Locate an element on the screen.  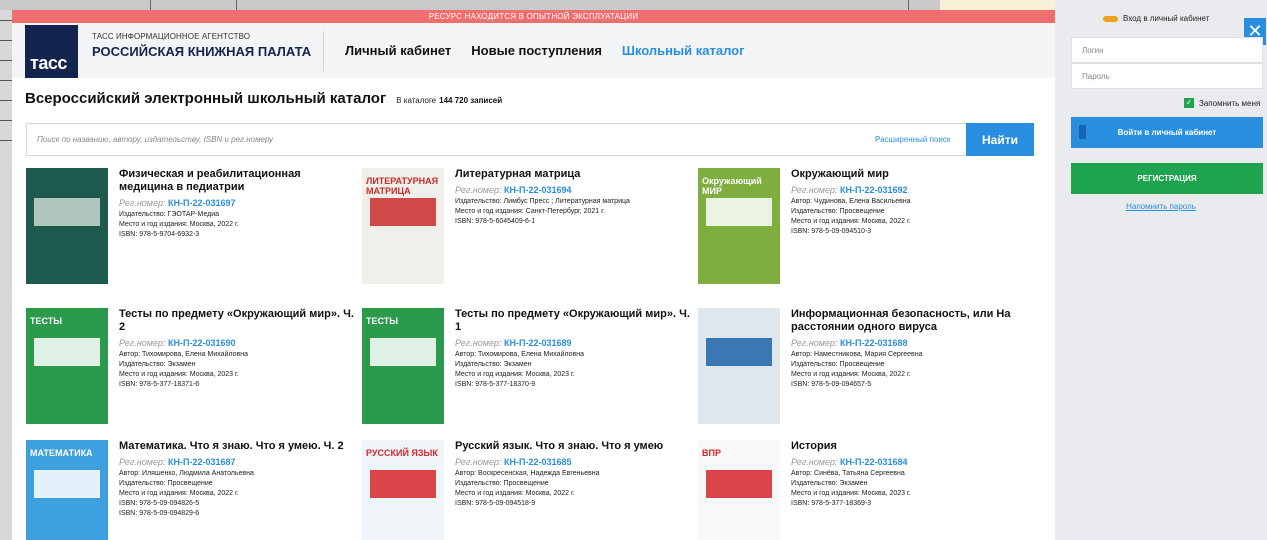
reg-number: Рег.номер: КН-П-22-031687 is located at coordinates (236, 462).